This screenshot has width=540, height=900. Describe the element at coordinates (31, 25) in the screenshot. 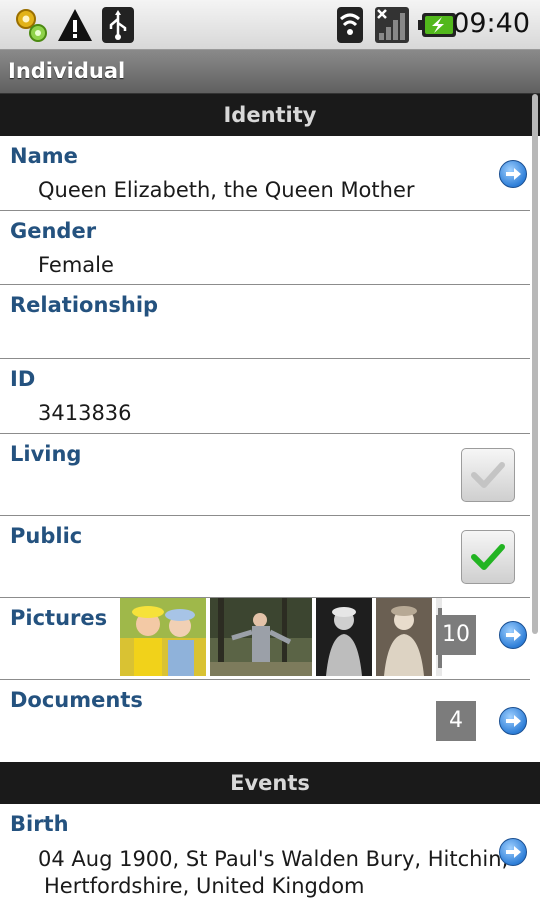

I see `settings-gear-icon` at that location.